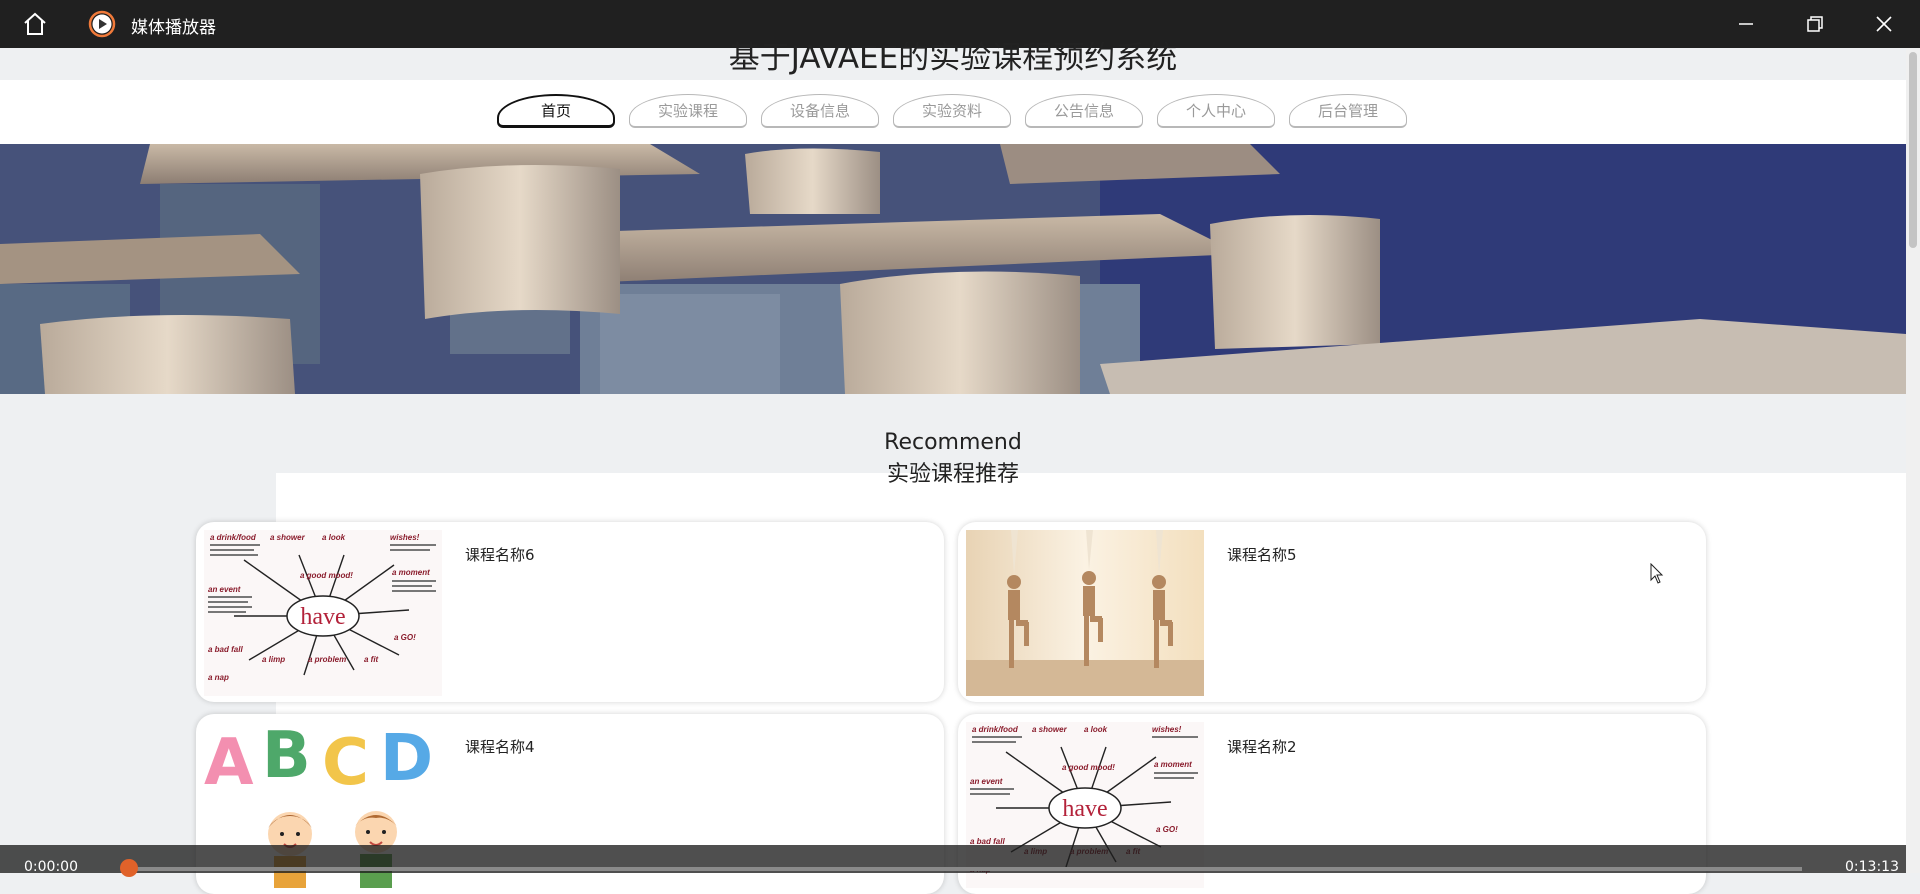 Image resolution: width=1920 pixels, height=894 pixels. Describe the element at coordinates (953, 861) in the screenshot. I see `player-control-bar: 0:00:00 0:13:13` at that location.